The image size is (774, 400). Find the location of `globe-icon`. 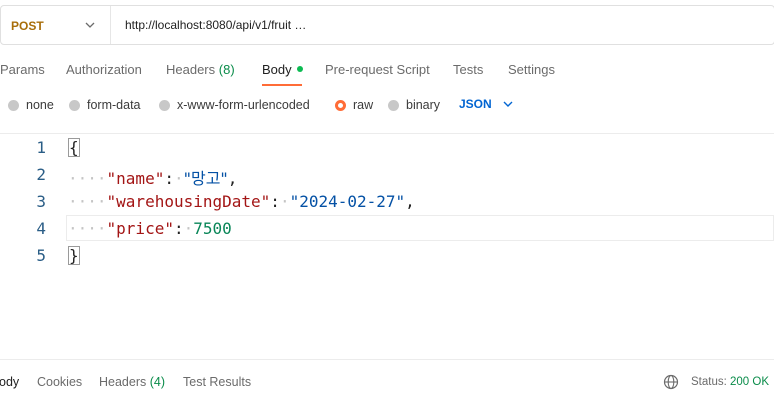

globe-icon is located at coordinates (671, 382).